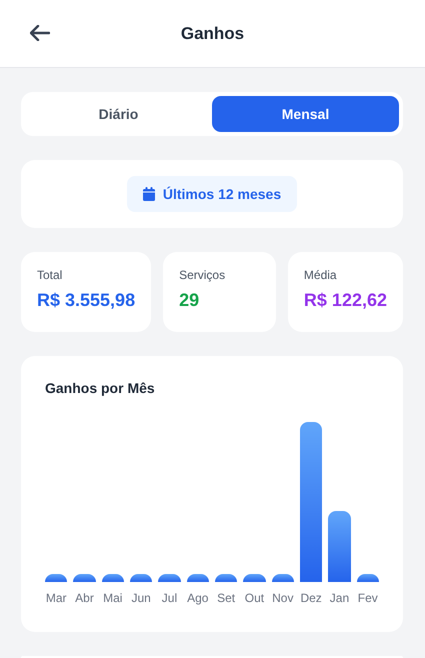  Describe the element at coordinates (202, 275) in the screenshot. I see `stat-label: Serviços` at that location.